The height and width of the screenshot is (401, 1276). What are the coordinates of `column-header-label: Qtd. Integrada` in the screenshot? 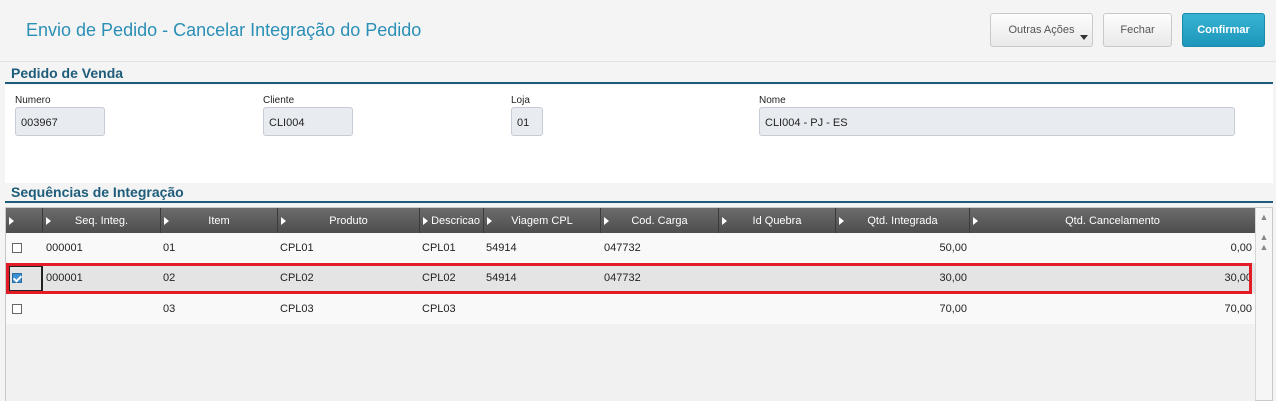 It's located at (902, 220).